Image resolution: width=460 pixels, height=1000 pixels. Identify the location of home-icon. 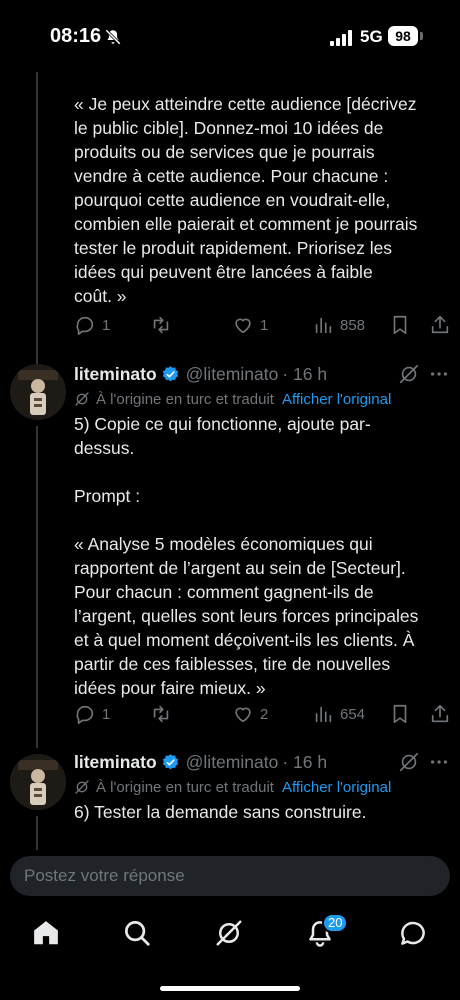
(46, 933).